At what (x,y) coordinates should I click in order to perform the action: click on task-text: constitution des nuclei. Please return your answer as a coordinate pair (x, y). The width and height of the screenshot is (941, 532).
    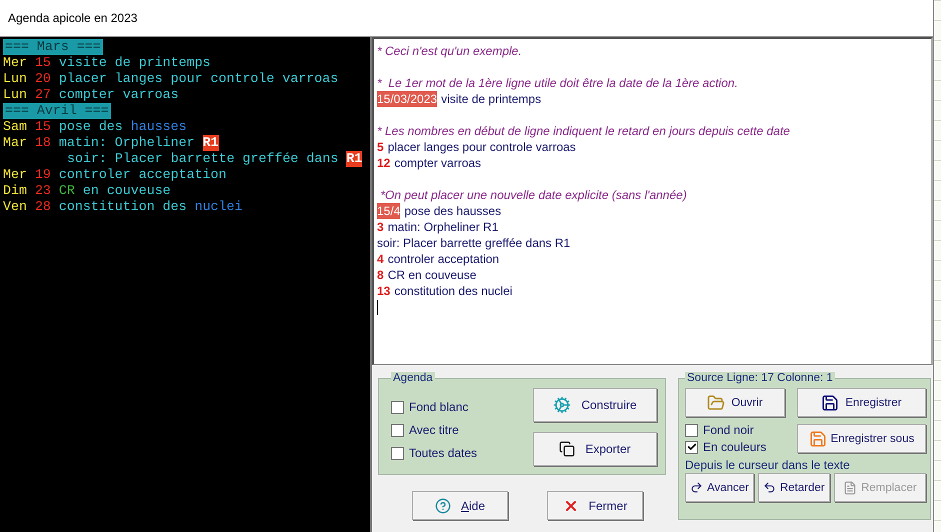
    Looking at the image, I should click on (453, 291).